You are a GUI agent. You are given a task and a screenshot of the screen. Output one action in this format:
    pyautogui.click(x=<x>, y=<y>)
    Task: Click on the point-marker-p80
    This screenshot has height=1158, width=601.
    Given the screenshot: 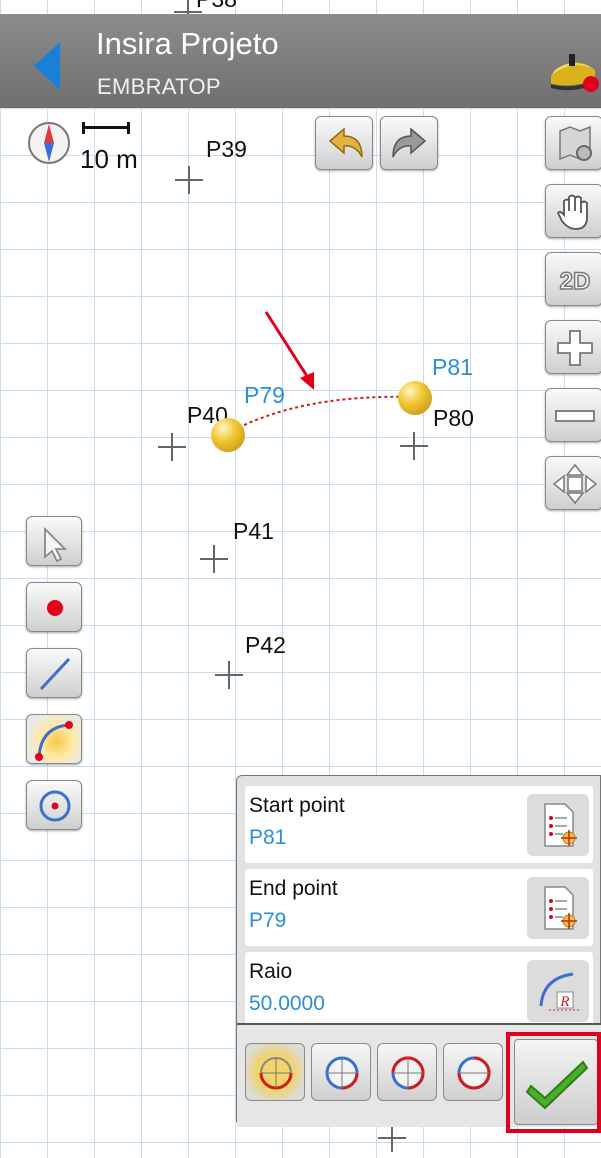 What is the action you would take?
    pyautogui.click(x=414, y=446)
    